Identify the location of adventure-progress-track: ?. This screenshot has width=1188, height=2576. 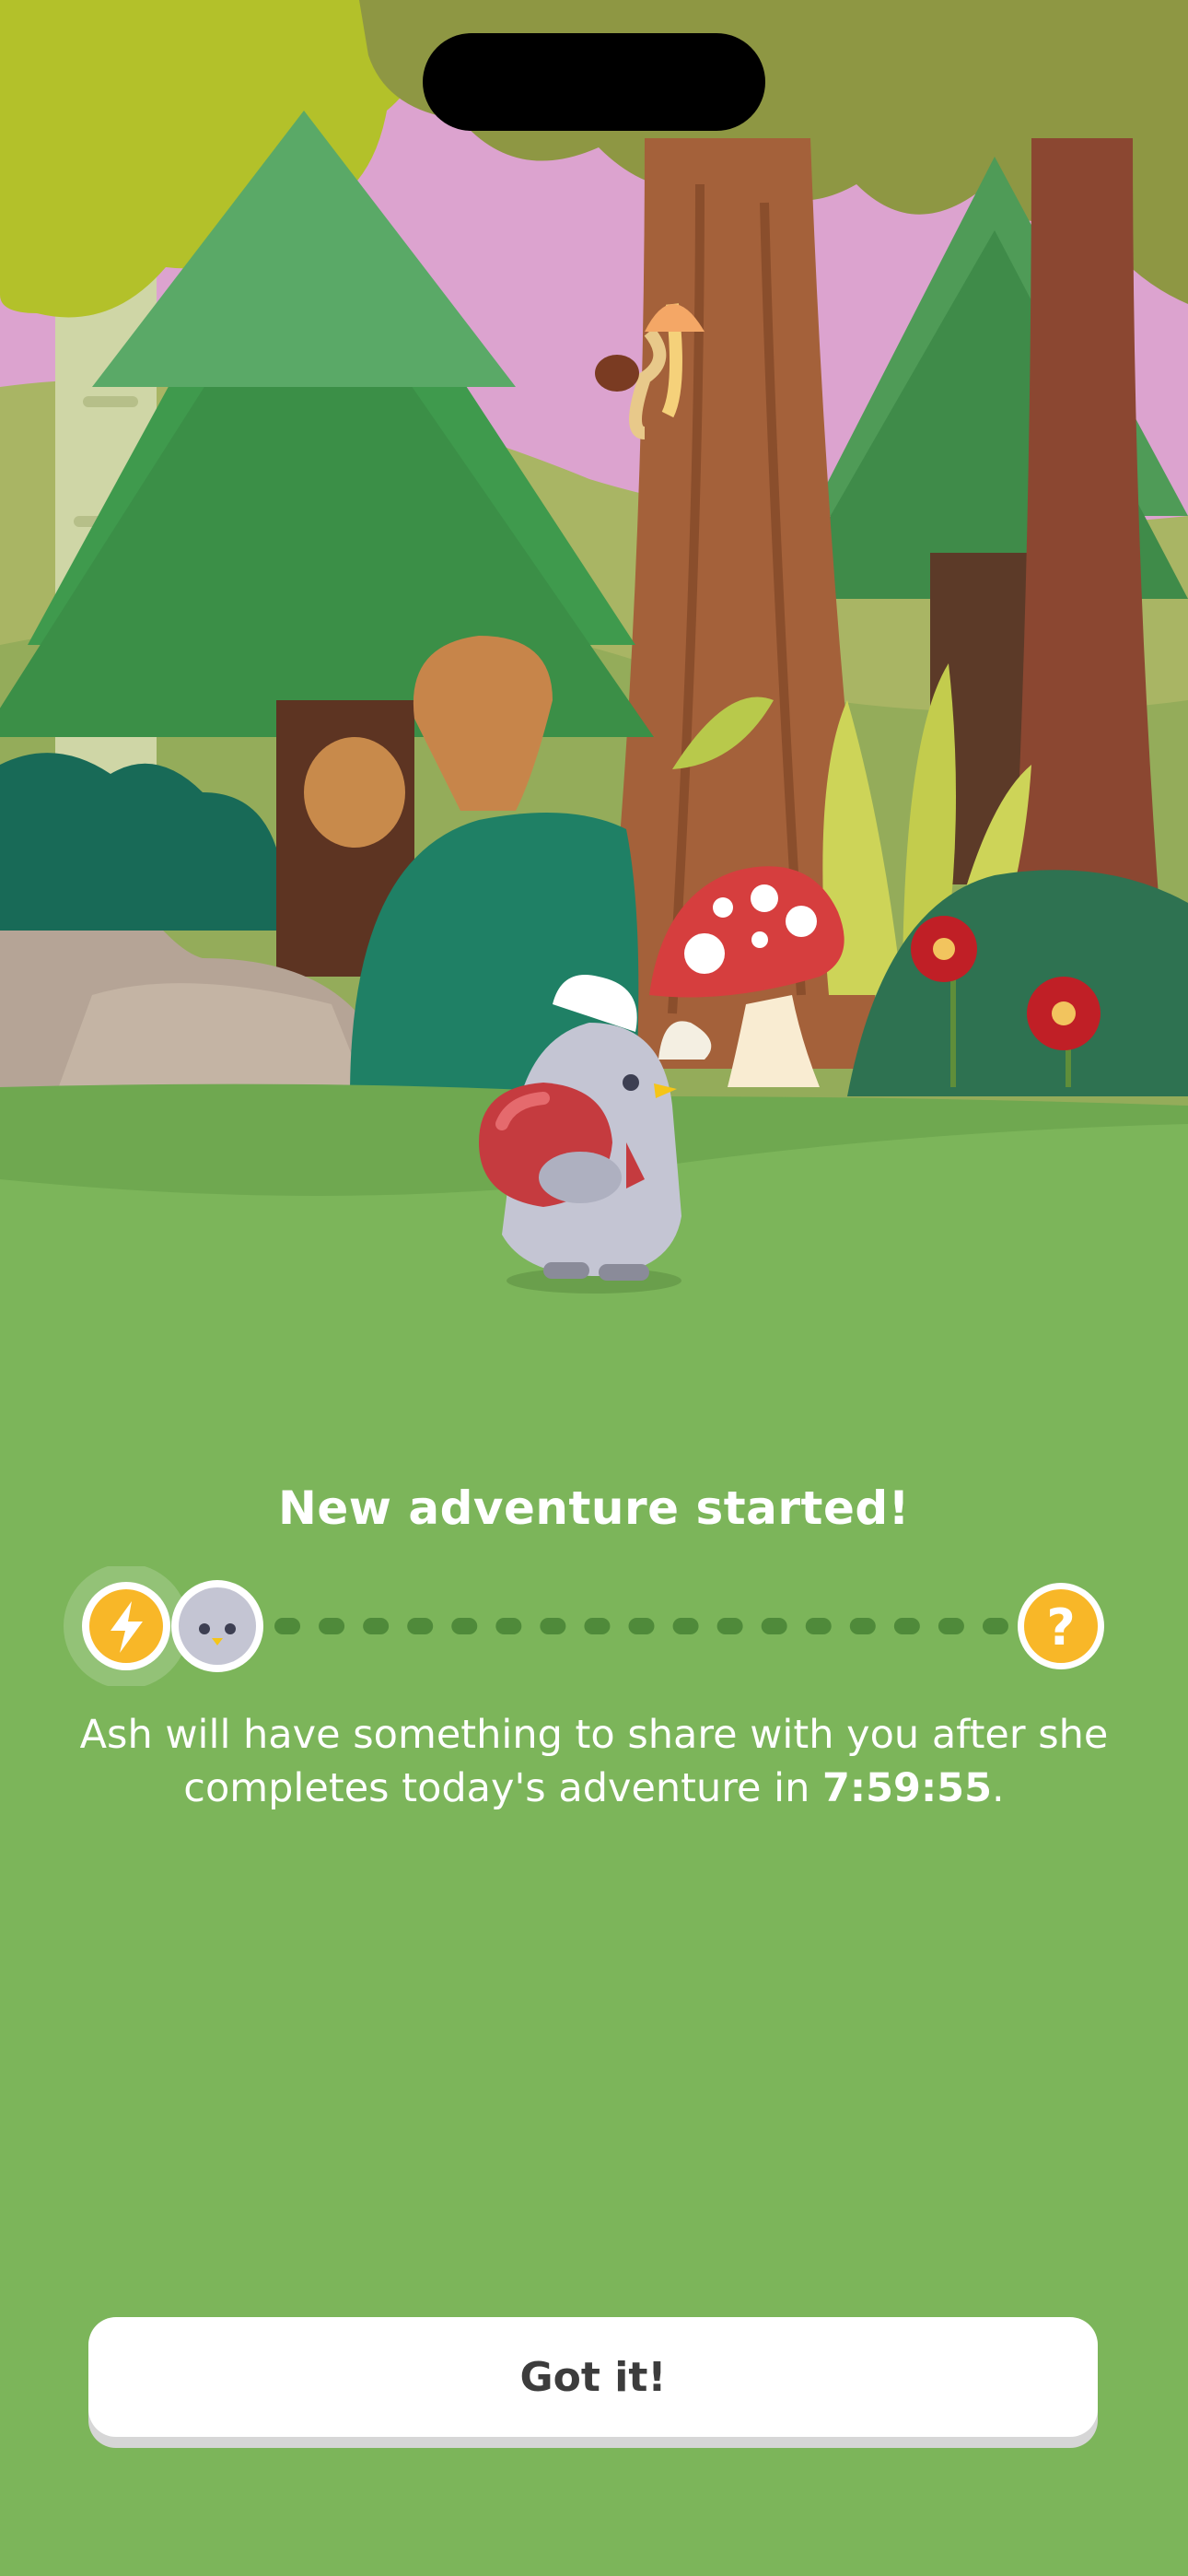
(584, 1626).